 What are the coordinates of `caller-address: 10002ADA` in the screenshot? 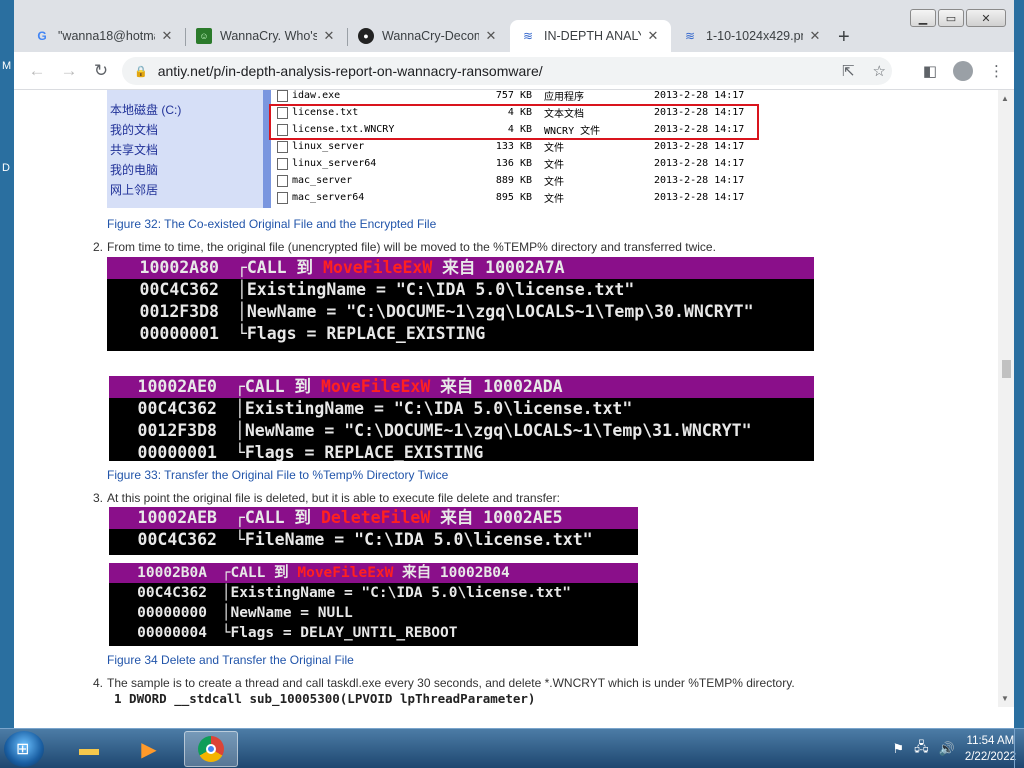 It's located at (523, 386).